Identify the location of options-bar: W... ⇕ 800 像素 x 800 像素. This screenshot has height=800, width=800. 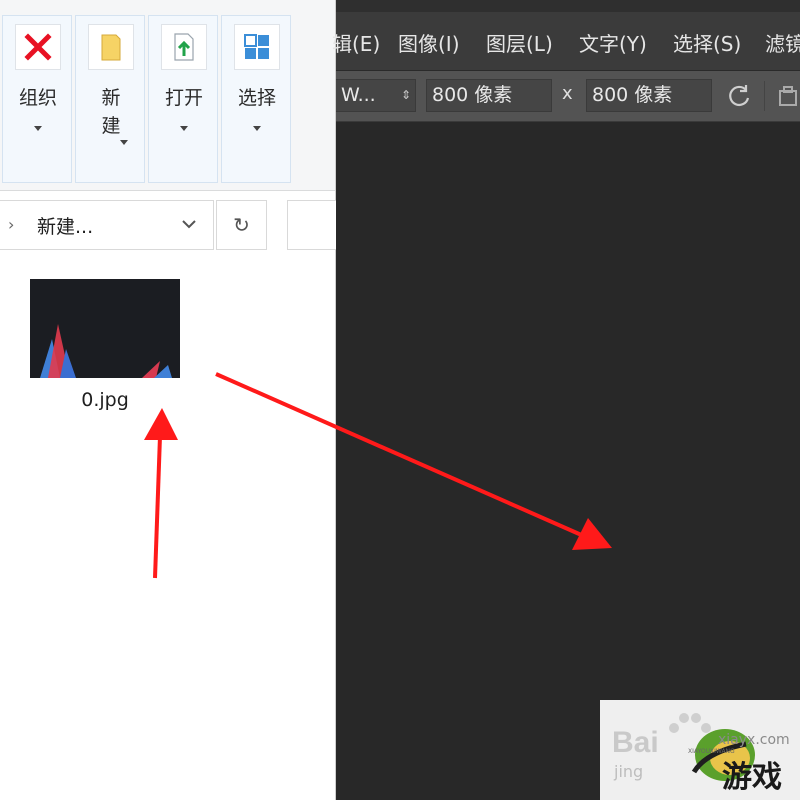
(568, 96).